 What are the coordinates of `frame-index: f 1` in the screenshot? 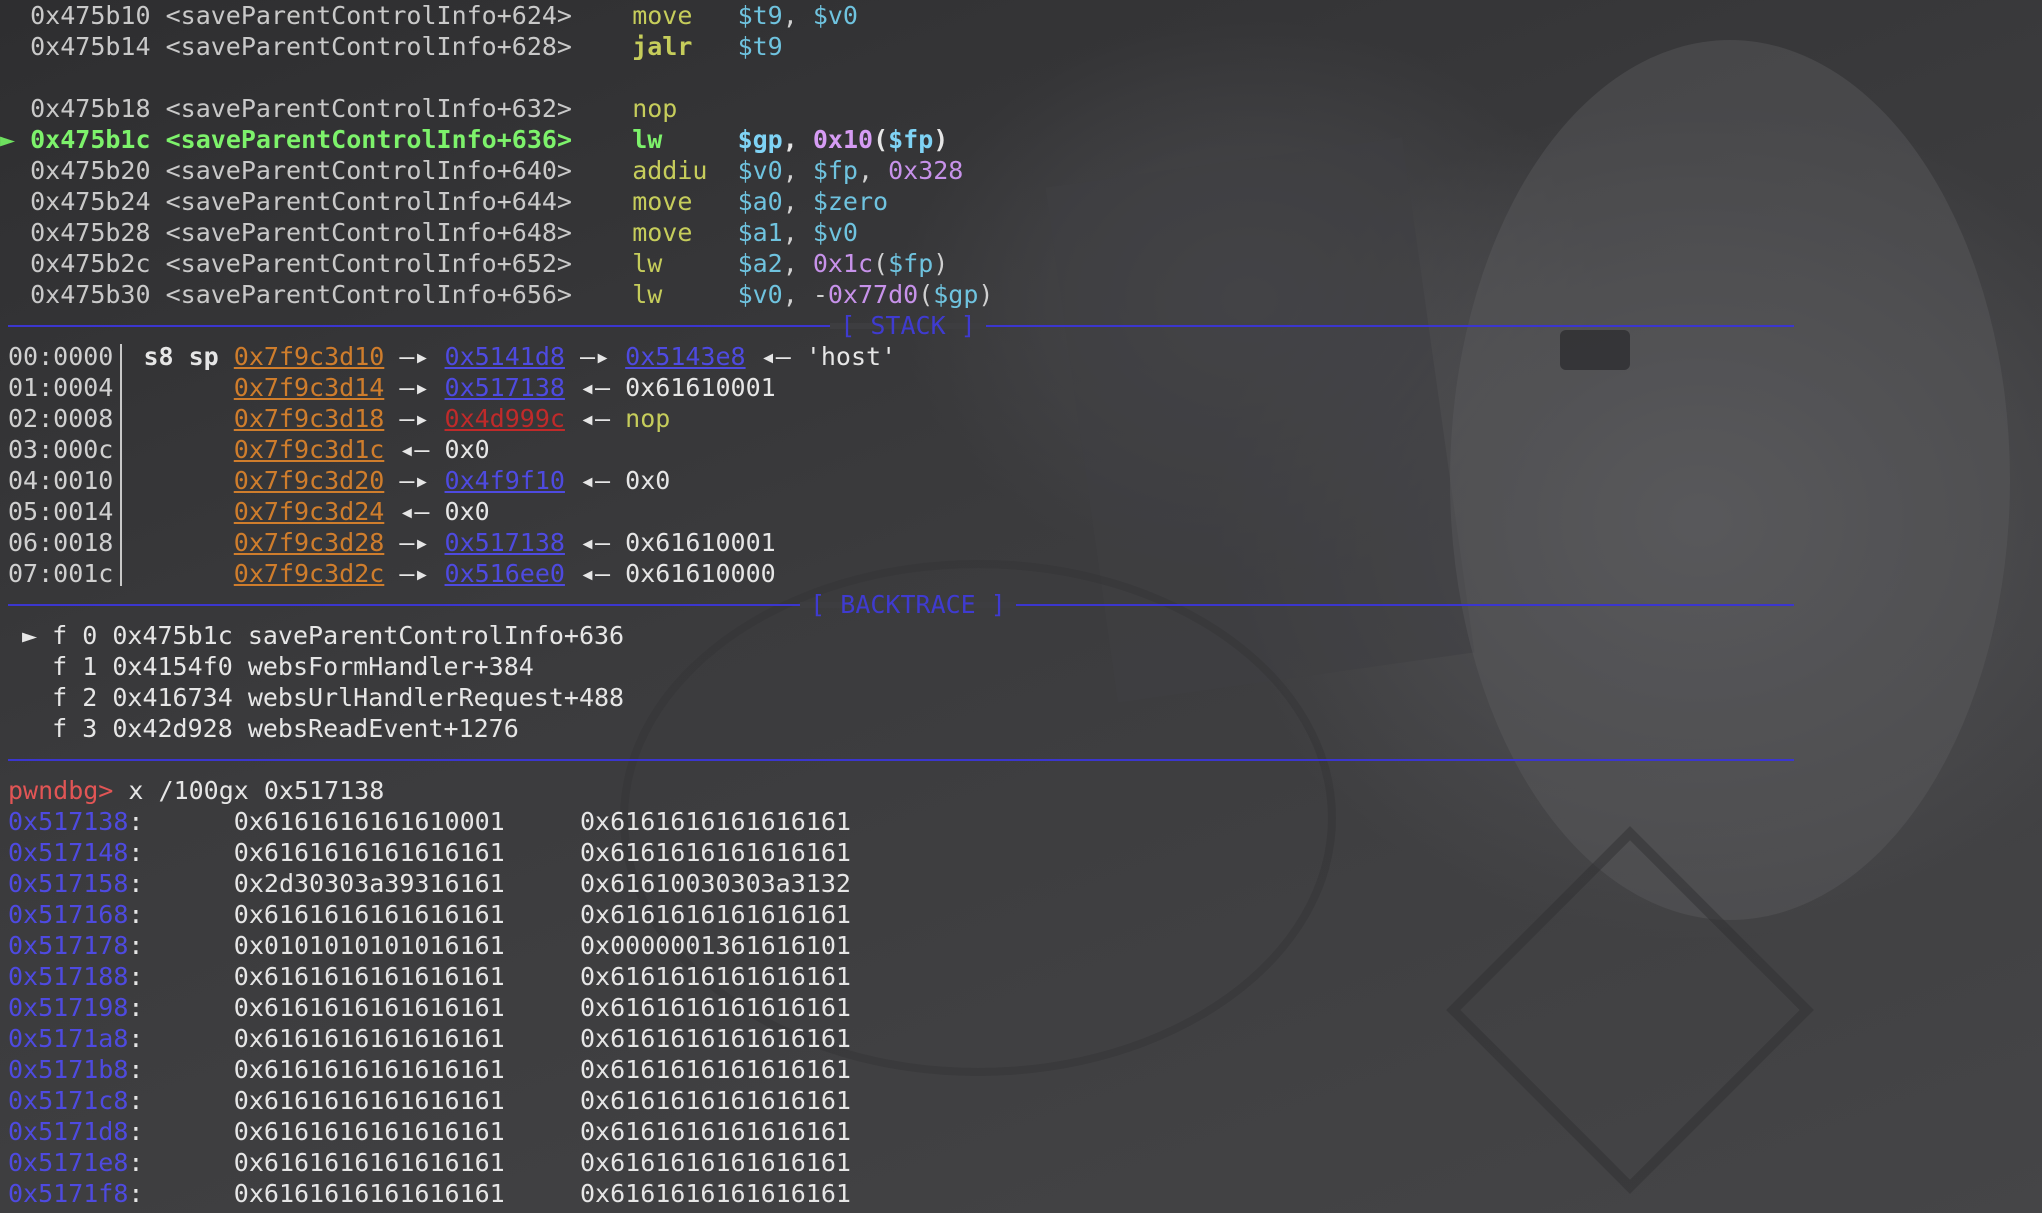 It's located at (75, 666).